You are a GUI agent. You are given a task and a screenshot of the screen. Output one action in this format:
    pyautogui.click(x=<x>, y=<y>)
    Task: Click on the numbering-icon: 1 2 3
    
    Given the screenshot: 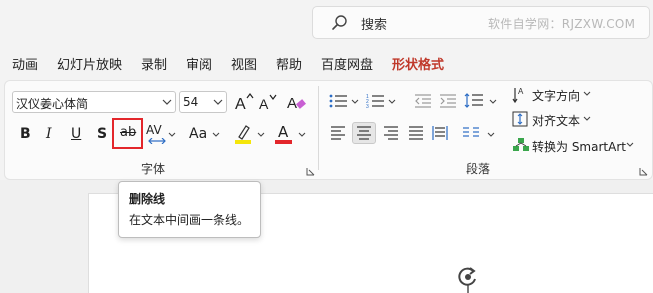 What is the action you would take?
    pyautogui.click(x=376, y=101)
    